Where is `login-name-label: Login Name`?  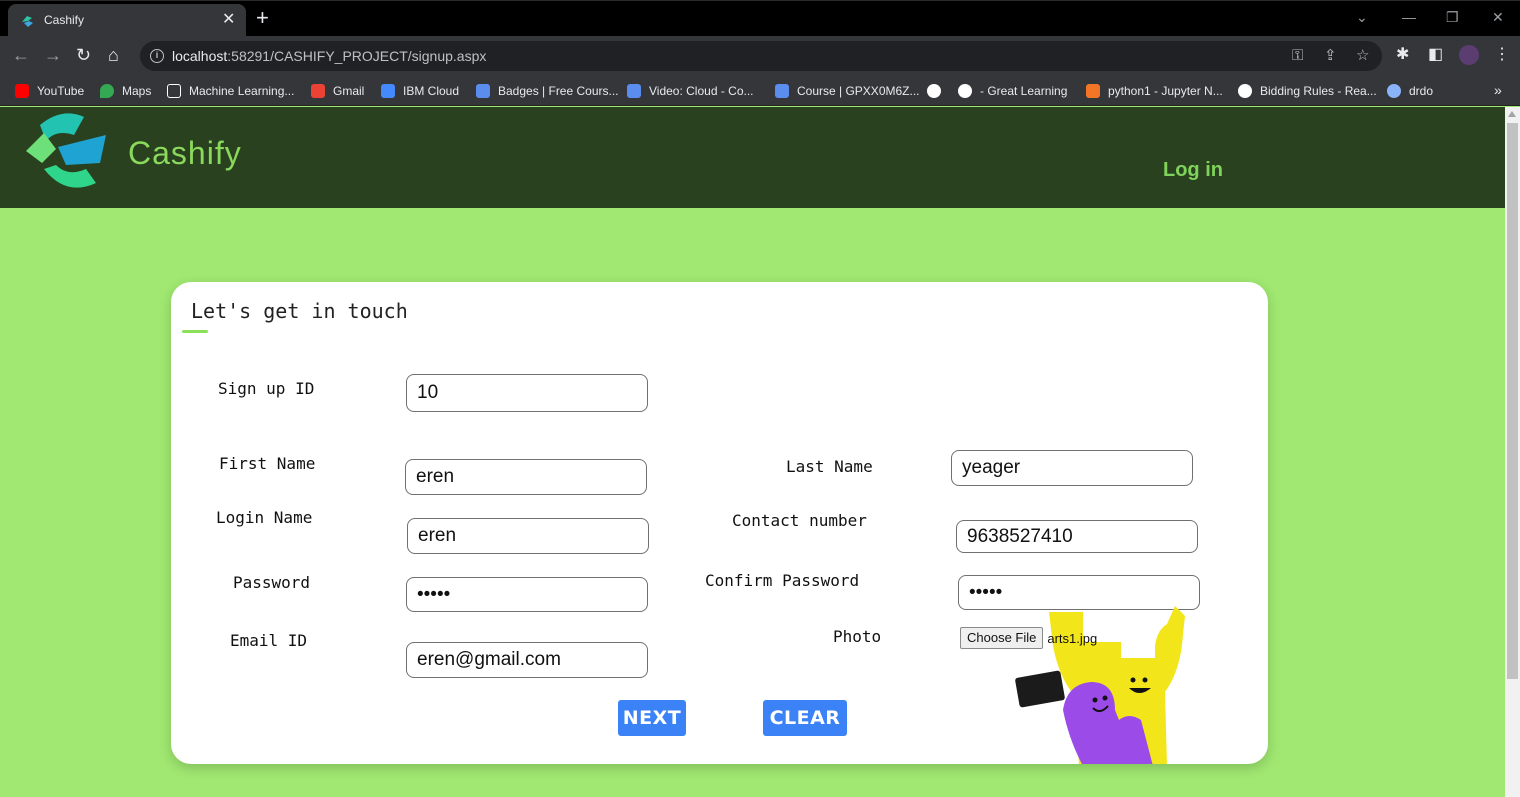
login-name-label: Login Name is located at coordinates (264, 517).